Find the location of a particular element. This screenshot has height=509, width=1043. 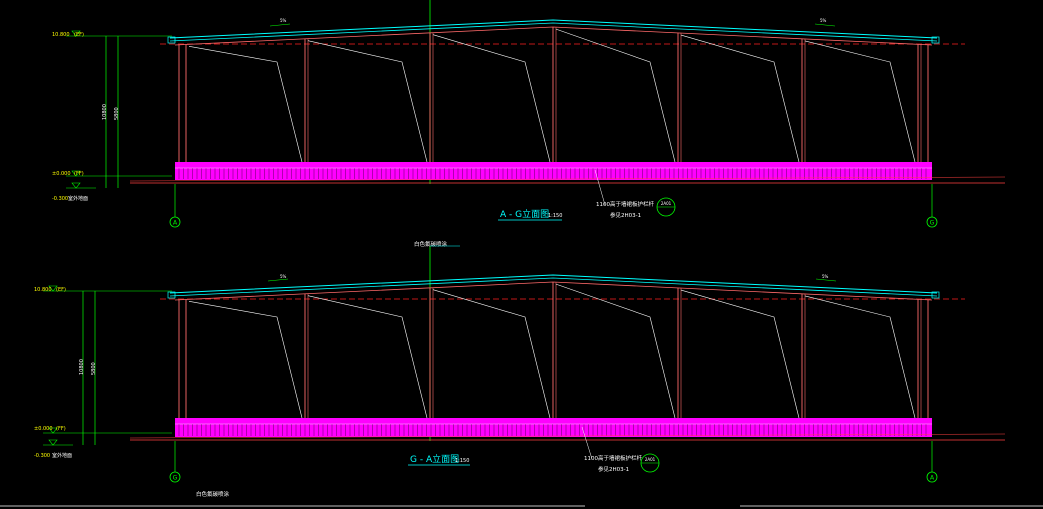

title-text: A - G立面图 is located at coordinates (524, 214).